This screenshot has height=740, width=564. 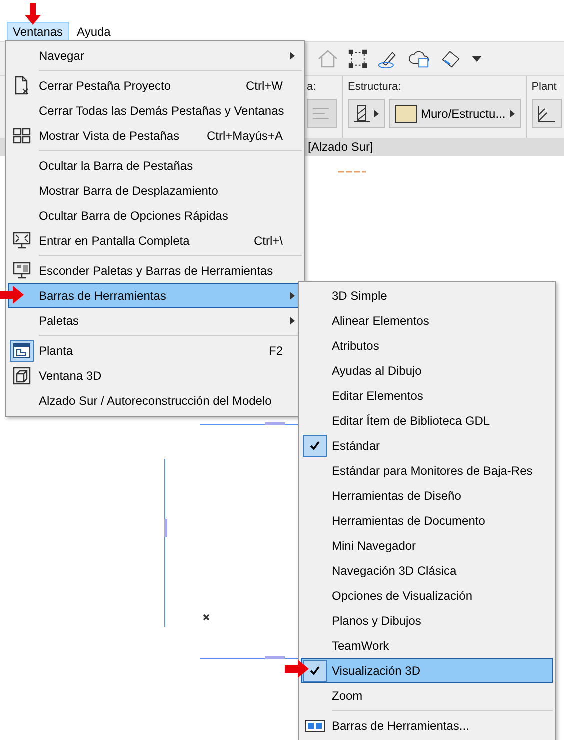 I want to click on menu-item: Visualización 3D, so click(x=427, y=670).